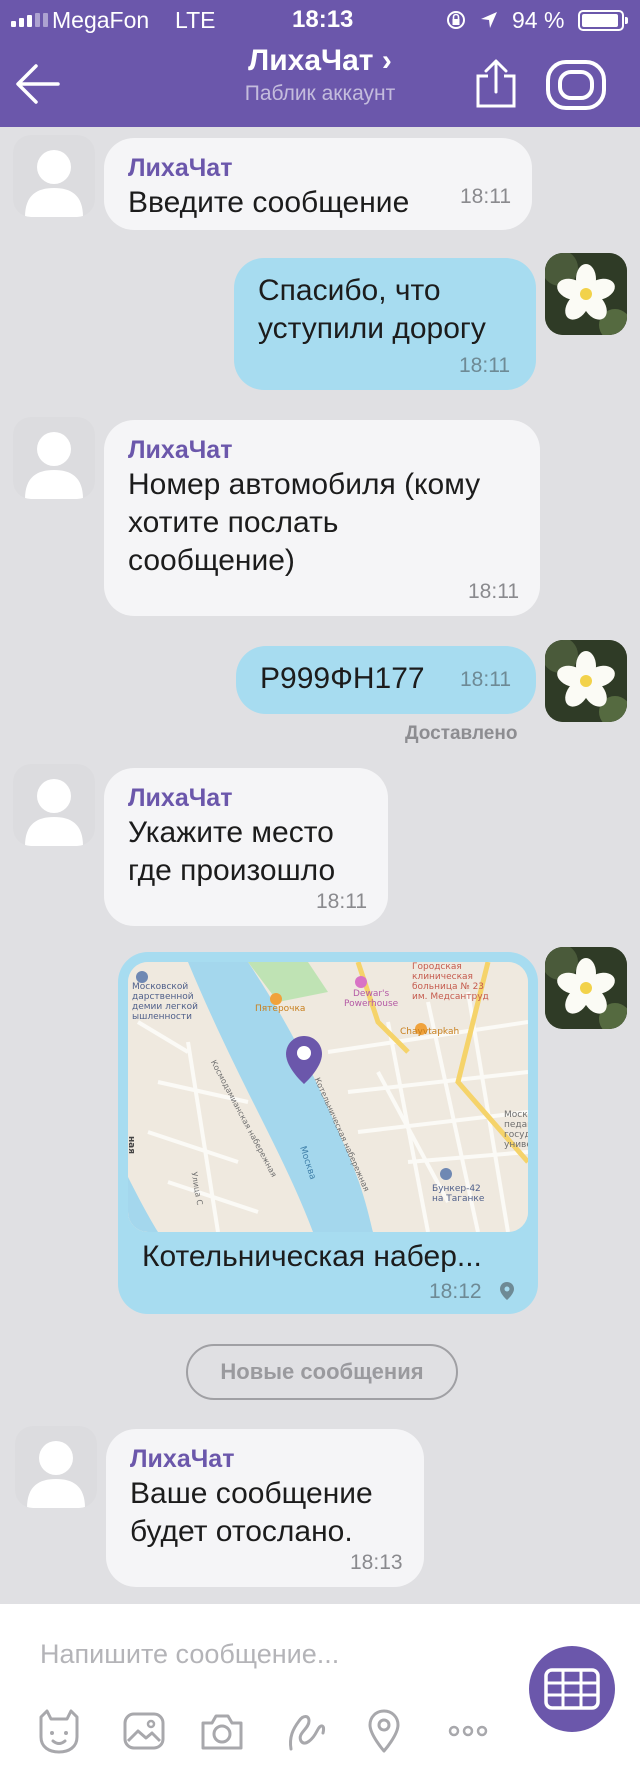 This screenshot has height=1780, width=640. Describe the element at coordinates (371, 1004) in the screenshot. I see `map-label: Powerhouse` at that location.